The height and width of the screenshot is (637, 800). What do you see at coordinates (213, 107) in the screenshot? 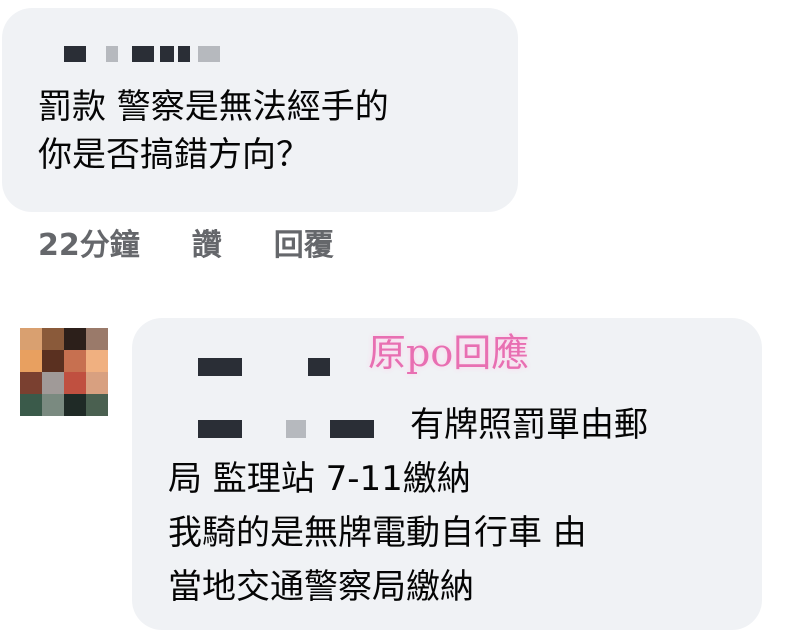
I see `comment-text-line: 罰款 警察是無法經手的` at bounding box center [213, 107].